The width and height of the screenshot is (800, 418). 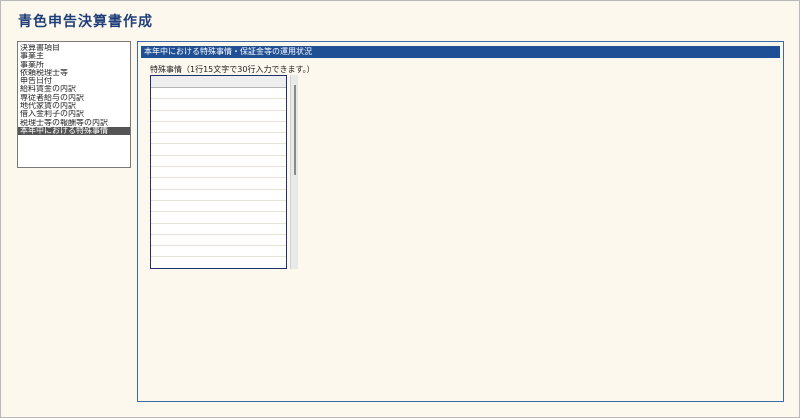 What do you see at coordinates (74, 81) in the screenshot?
I see `sidebar-item-filing-date: 申告日付` at bounding box center [74, 81].